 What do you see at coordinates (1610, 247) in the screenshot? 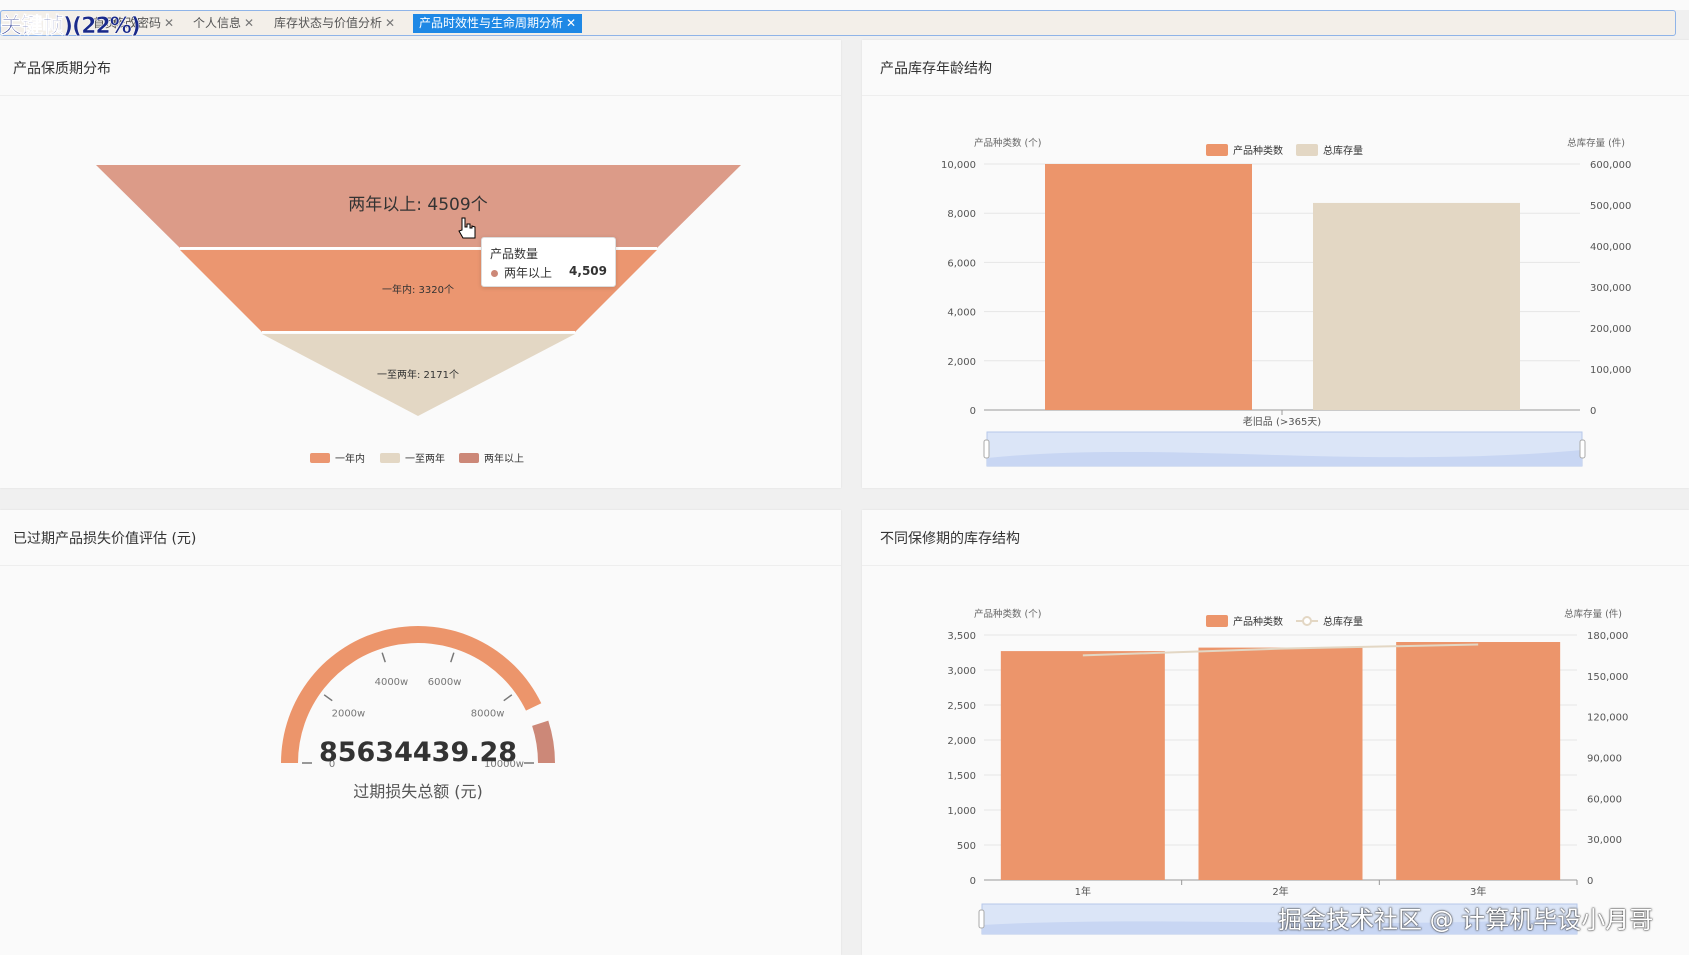
I see `y-right-tick-label: 400,000` at bounding box center [1610, 247].